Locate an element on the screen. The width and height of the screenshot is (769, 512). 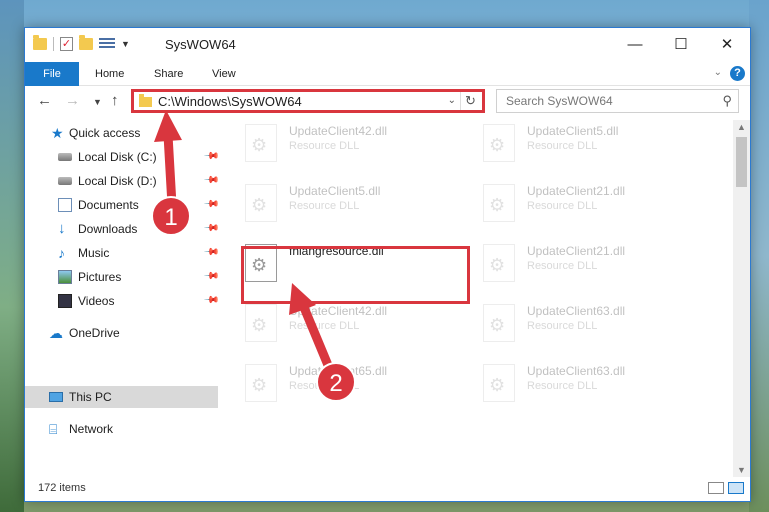
desktop-background-left is located at coordinates (12, 256).